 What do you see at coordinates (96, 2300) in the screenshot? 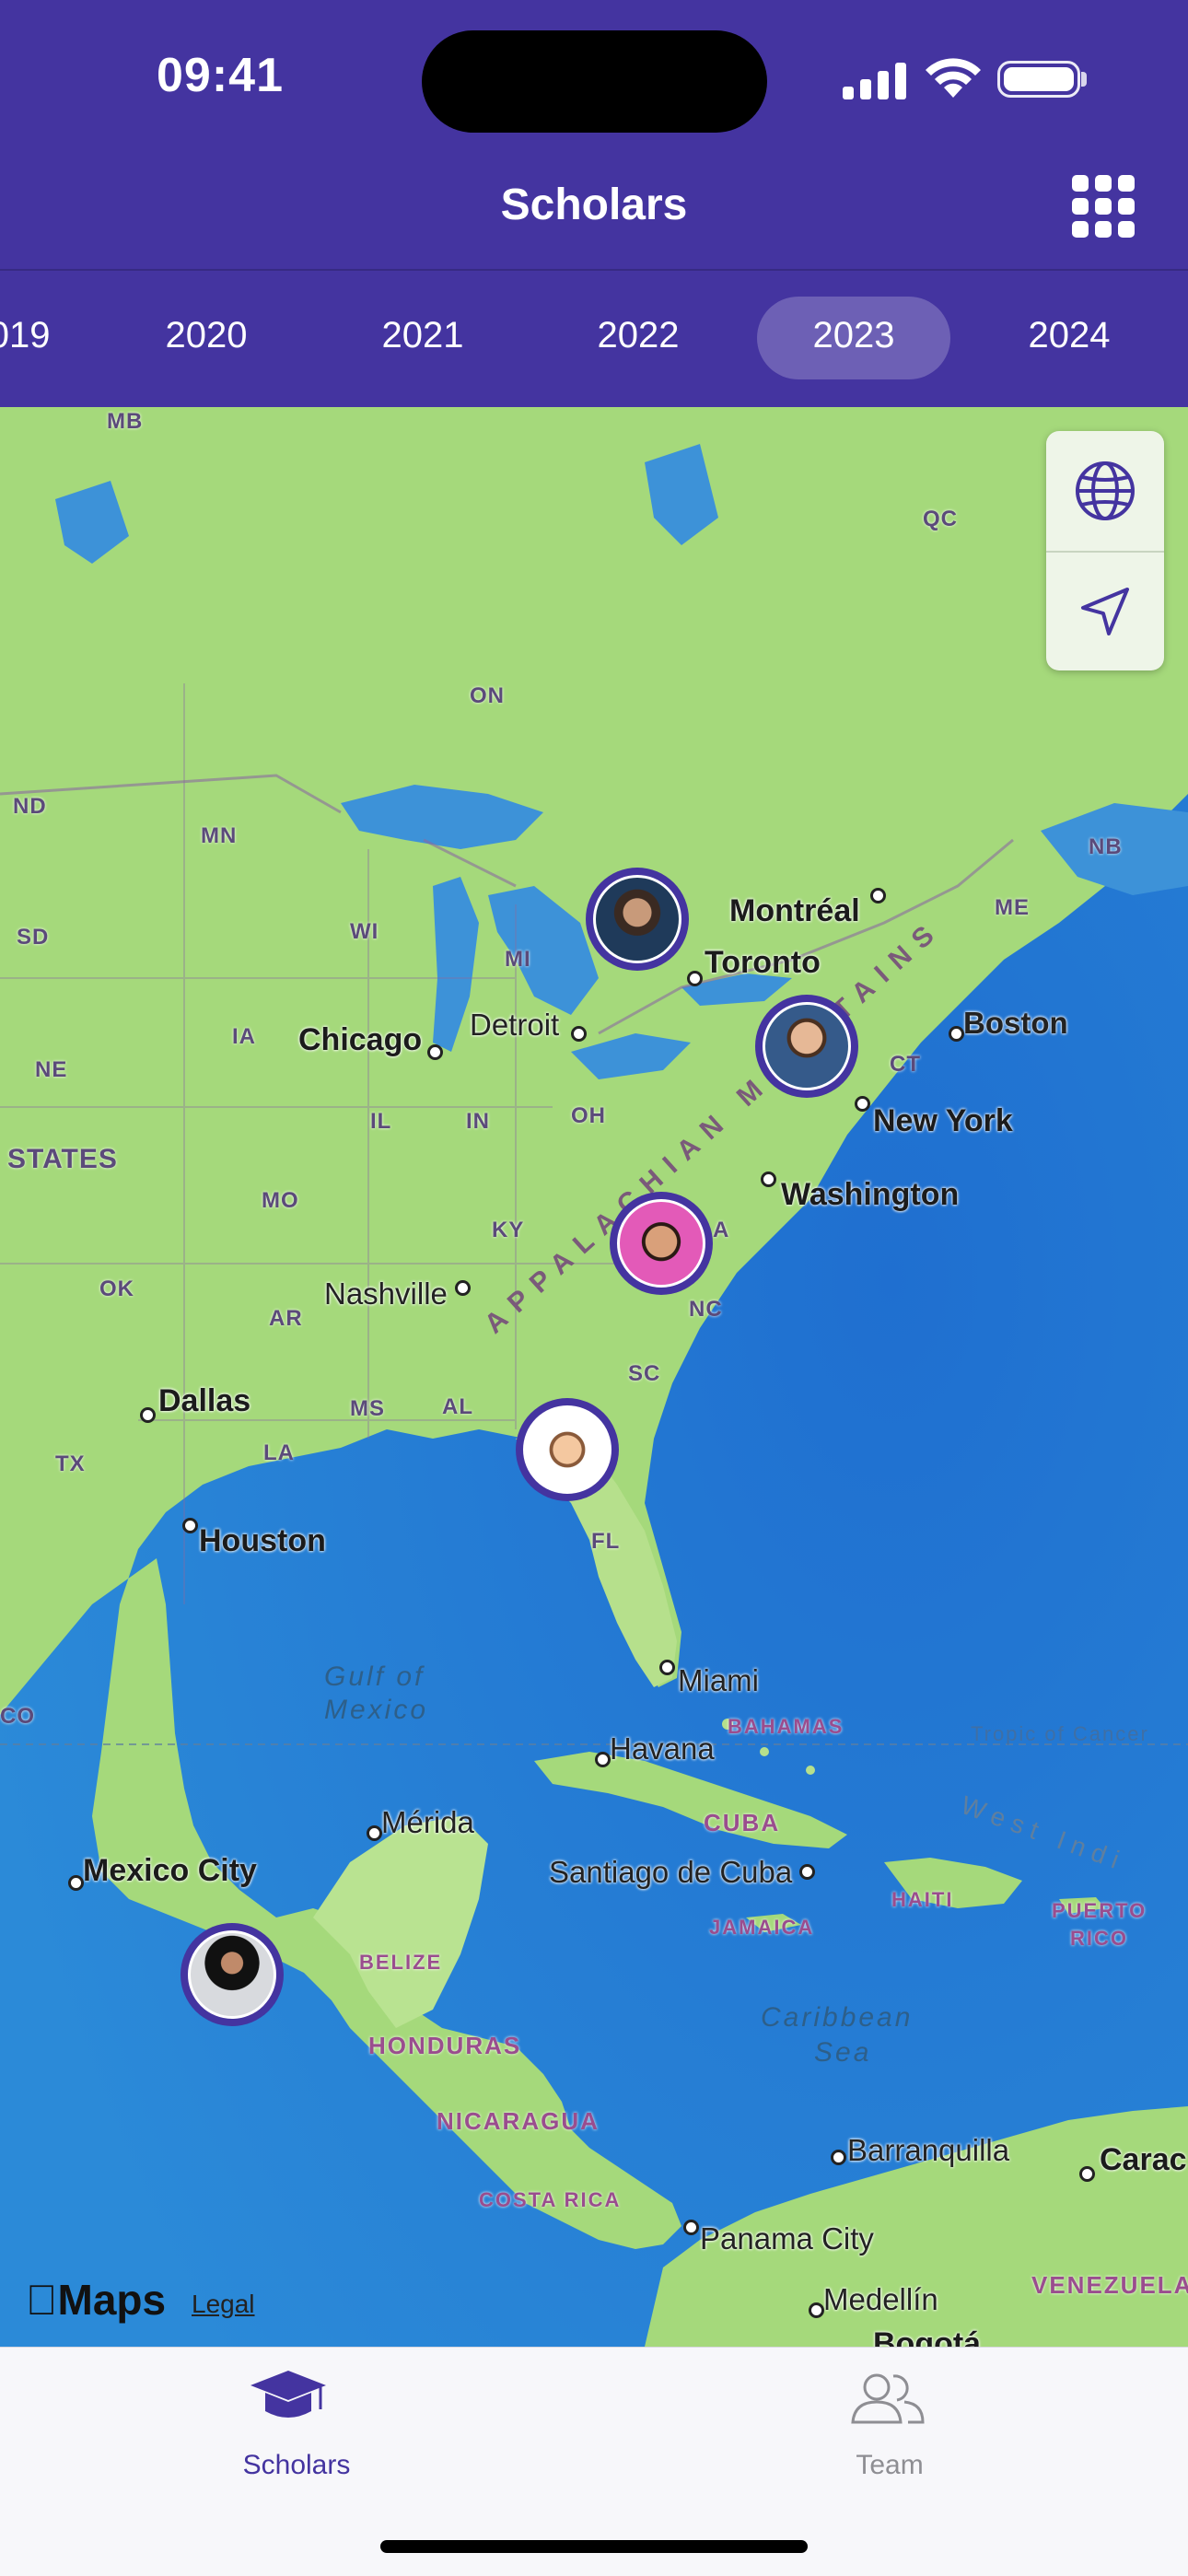
I see `maps-attribution: Maps` at bounding box center [96, 2300].